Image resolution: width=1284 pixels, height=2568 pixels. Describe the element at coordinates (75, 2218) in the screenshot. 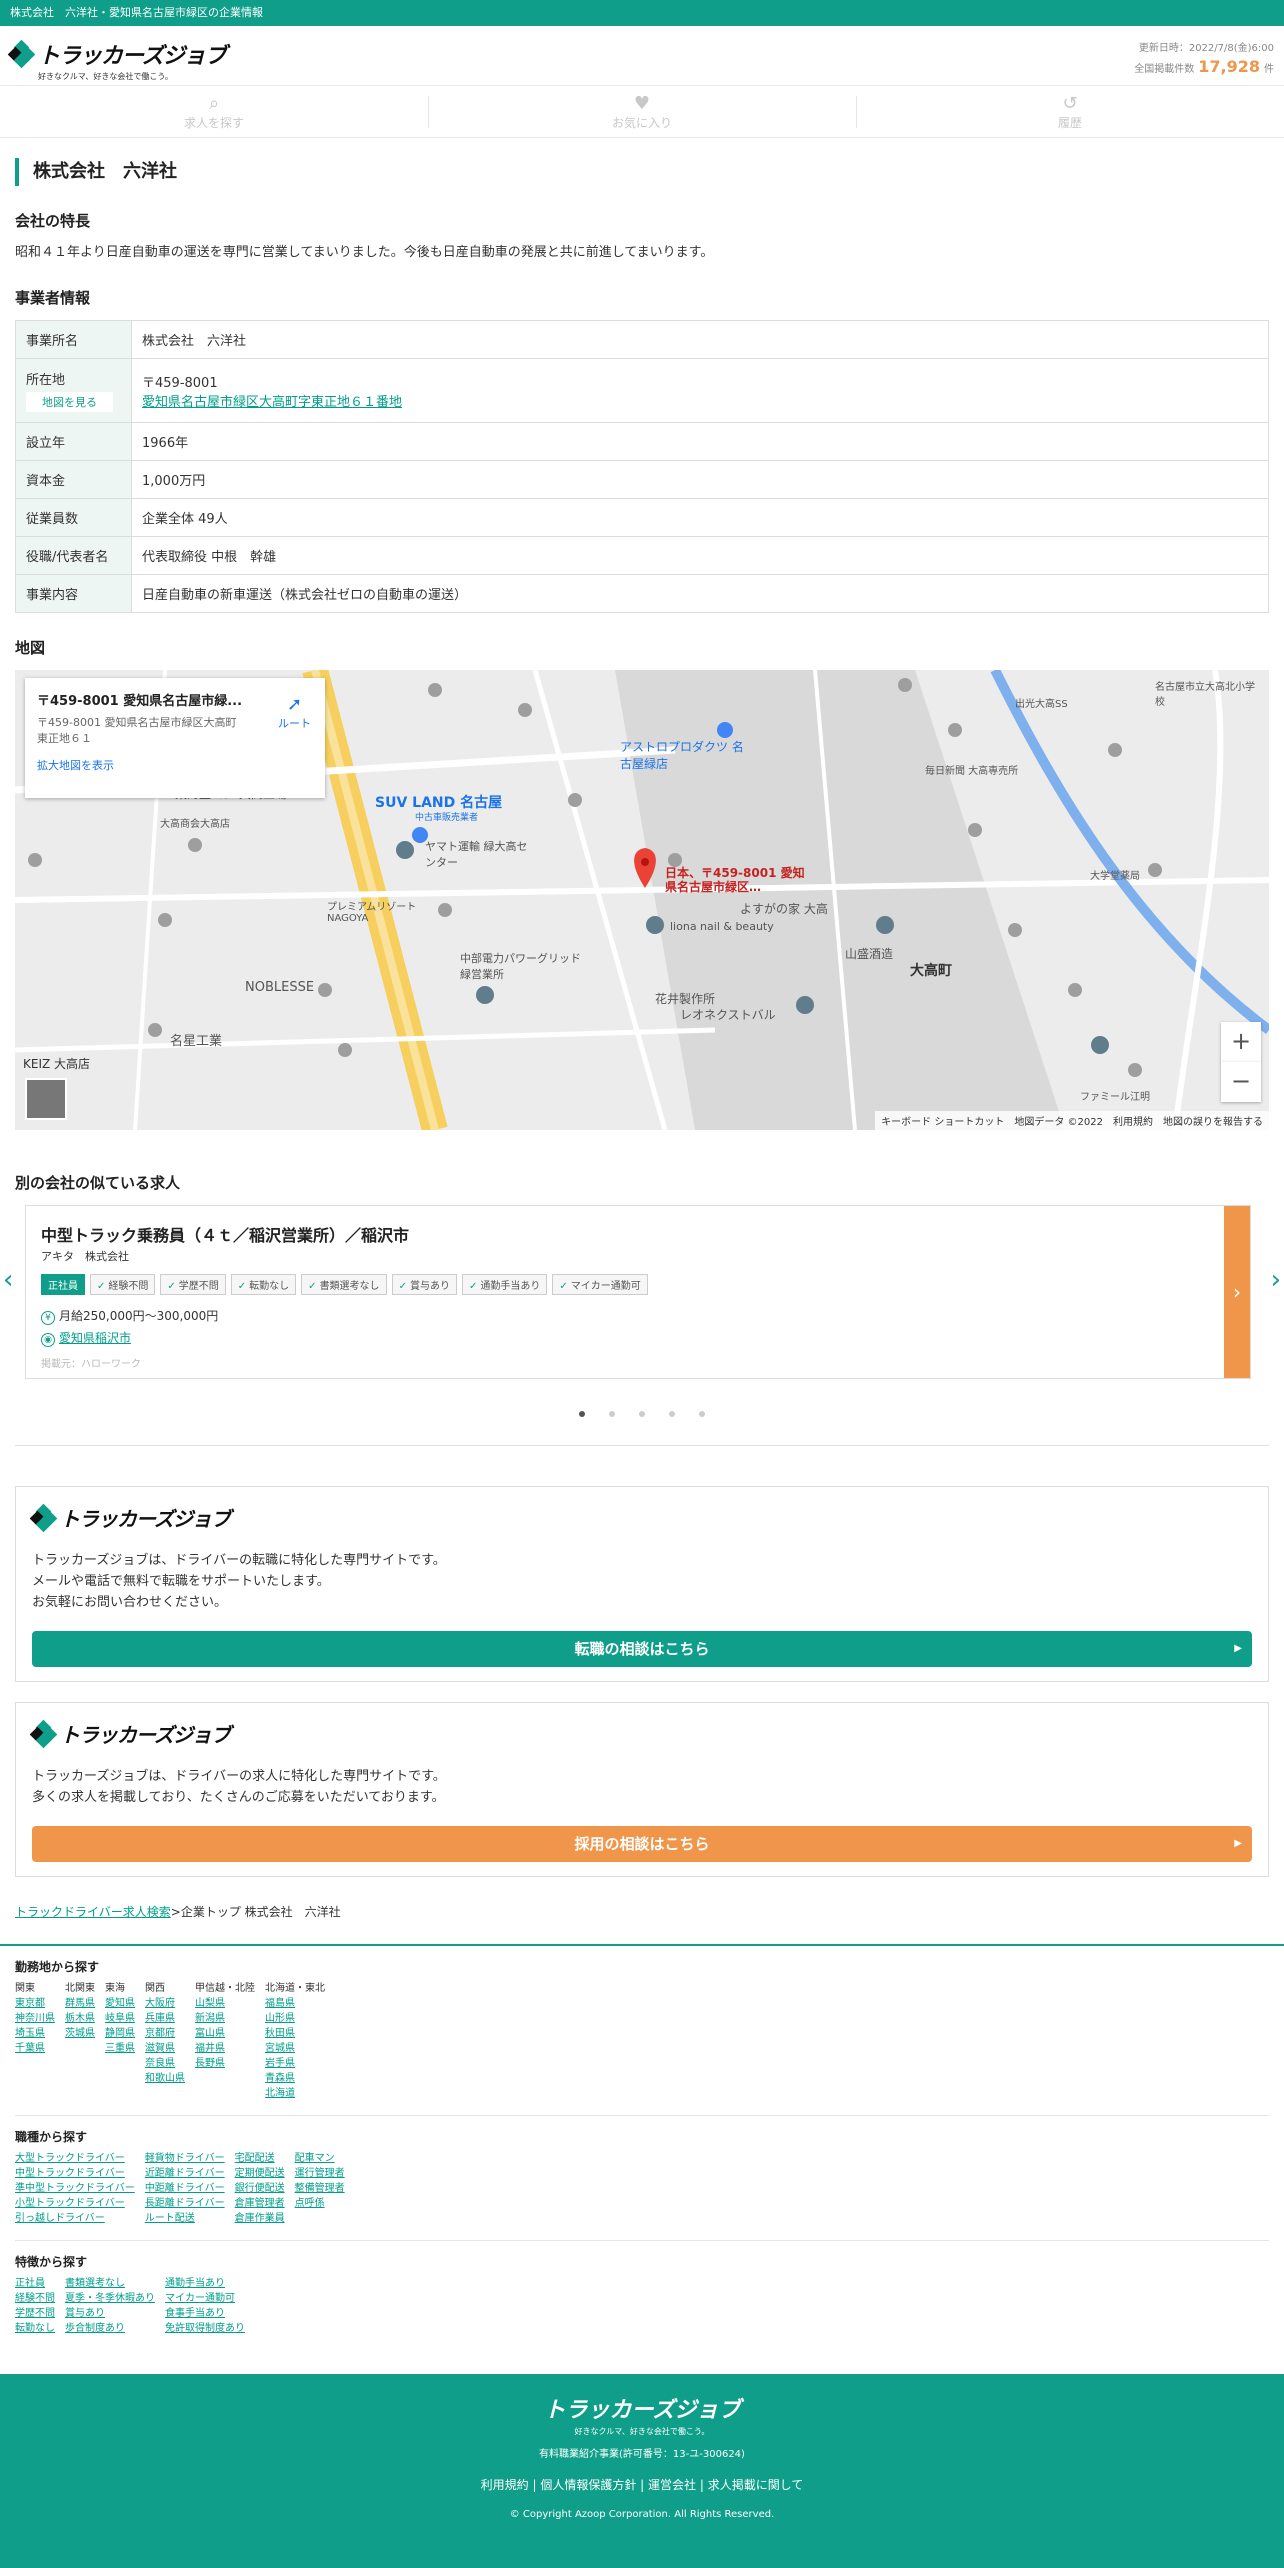

I see `footer-search-link: 引っ越しドライバー` at that location.